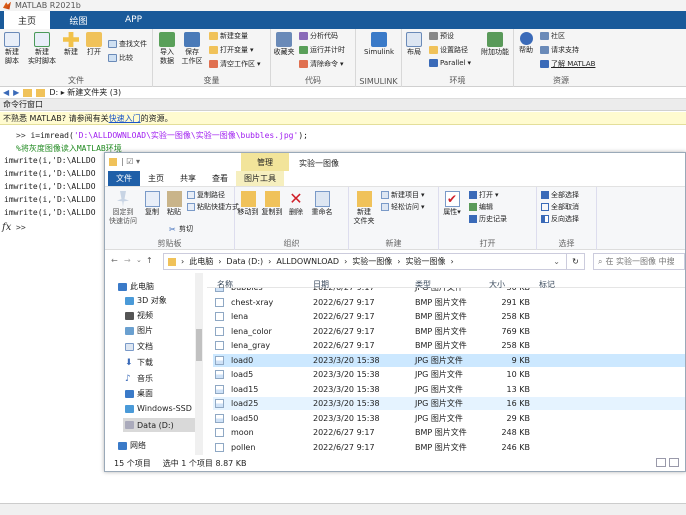 The image size is (686, 515). What do you see at coordinates (78, 20) in the screenshot?
I see `tab-plots: 绘图` at bounding box center [78, 20].